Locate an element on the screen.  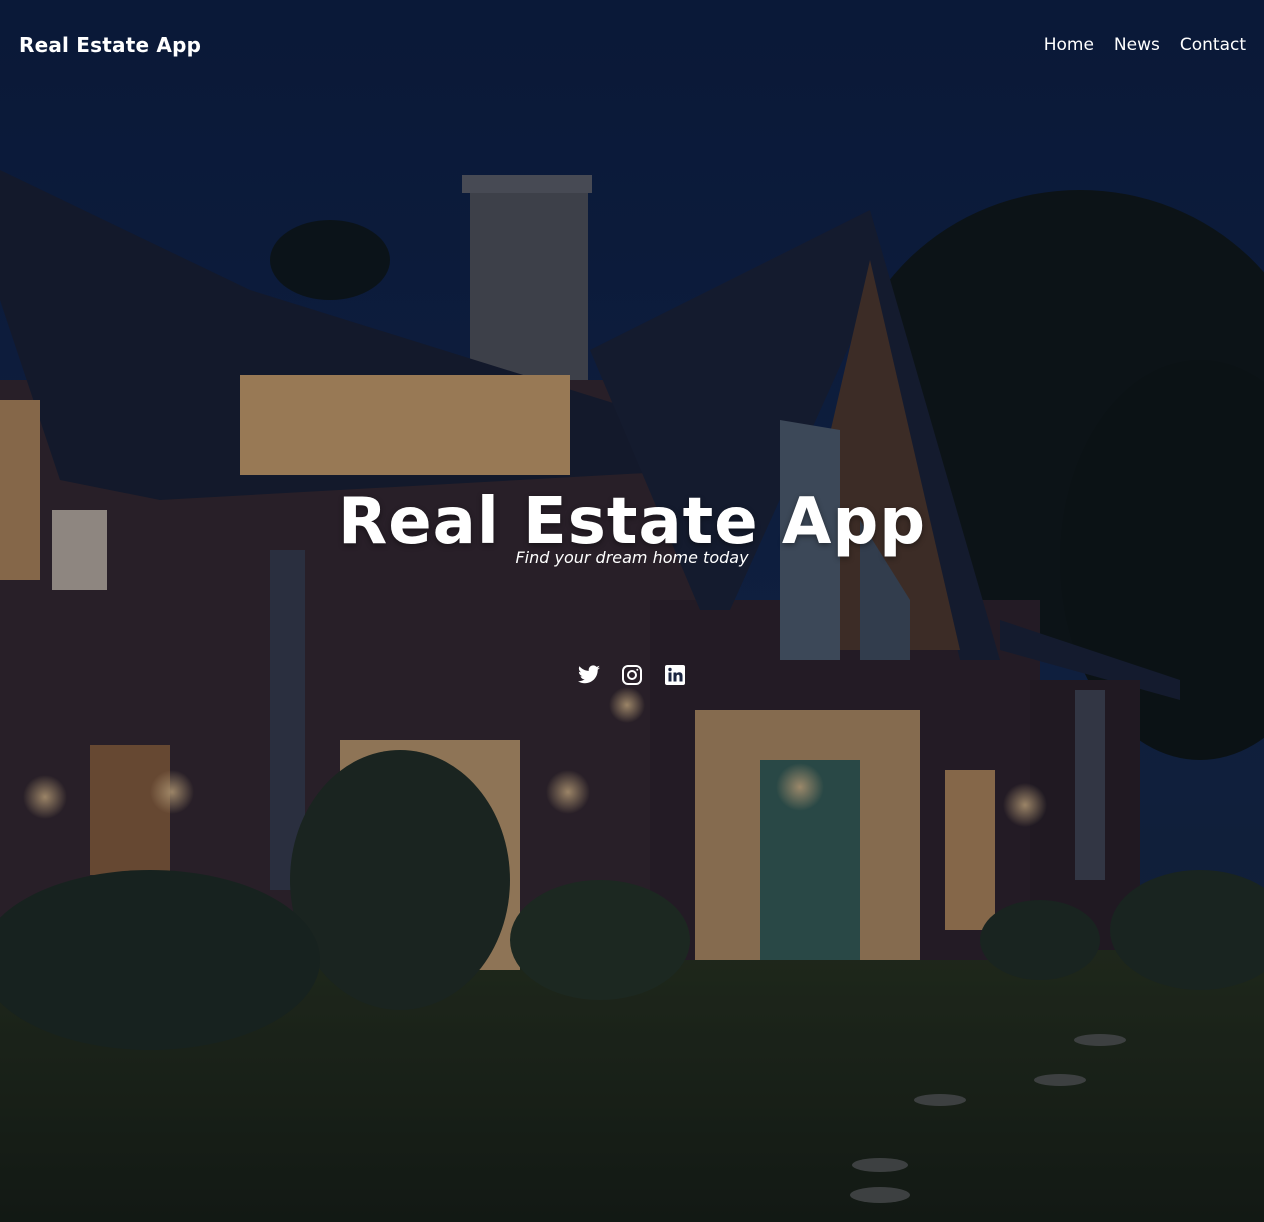
linkedin-link is located at coordinates (675, 675).